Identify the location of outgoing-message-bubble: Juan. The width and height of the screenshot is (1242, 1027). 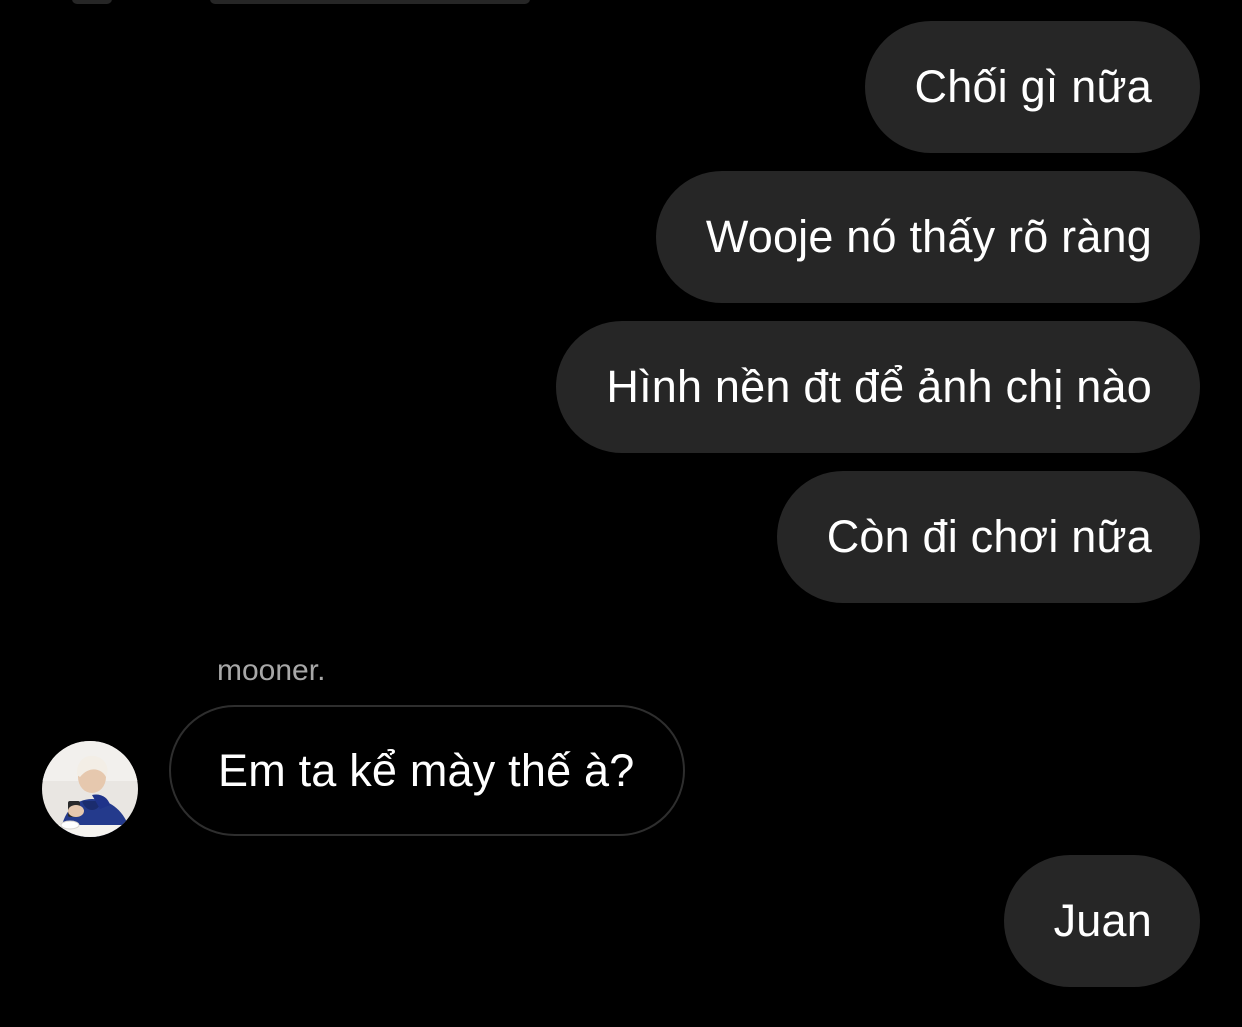
(1101, 921).